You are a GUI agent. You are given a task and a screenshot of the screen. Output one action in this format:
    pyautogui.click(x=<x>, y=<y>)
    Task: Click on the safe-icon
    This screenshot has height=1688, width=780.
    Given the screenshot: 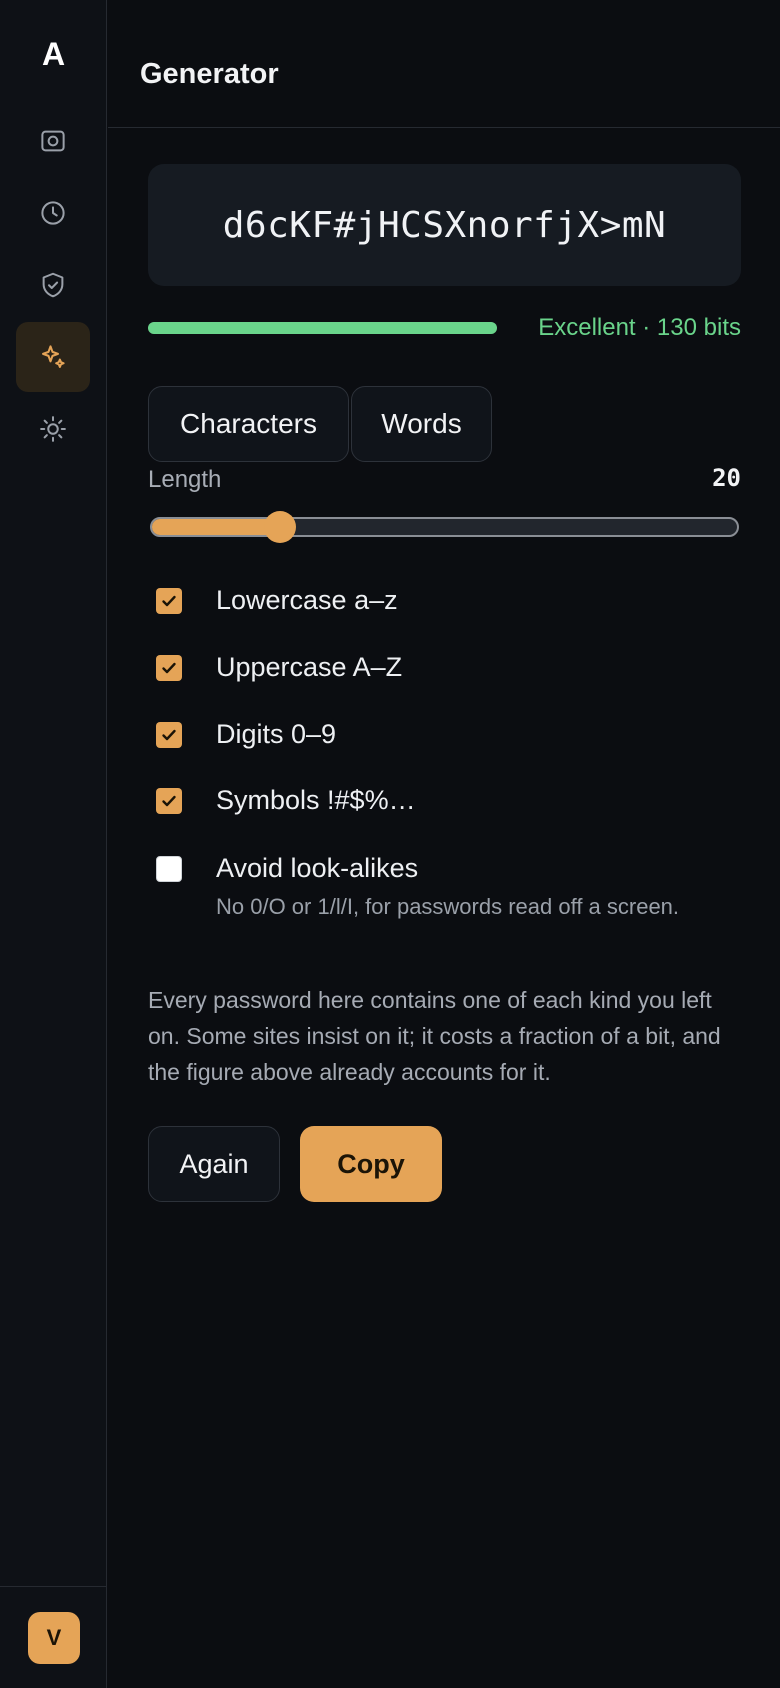 What is the action you would take?
    pyautogui.click(x=53, y=141)
    